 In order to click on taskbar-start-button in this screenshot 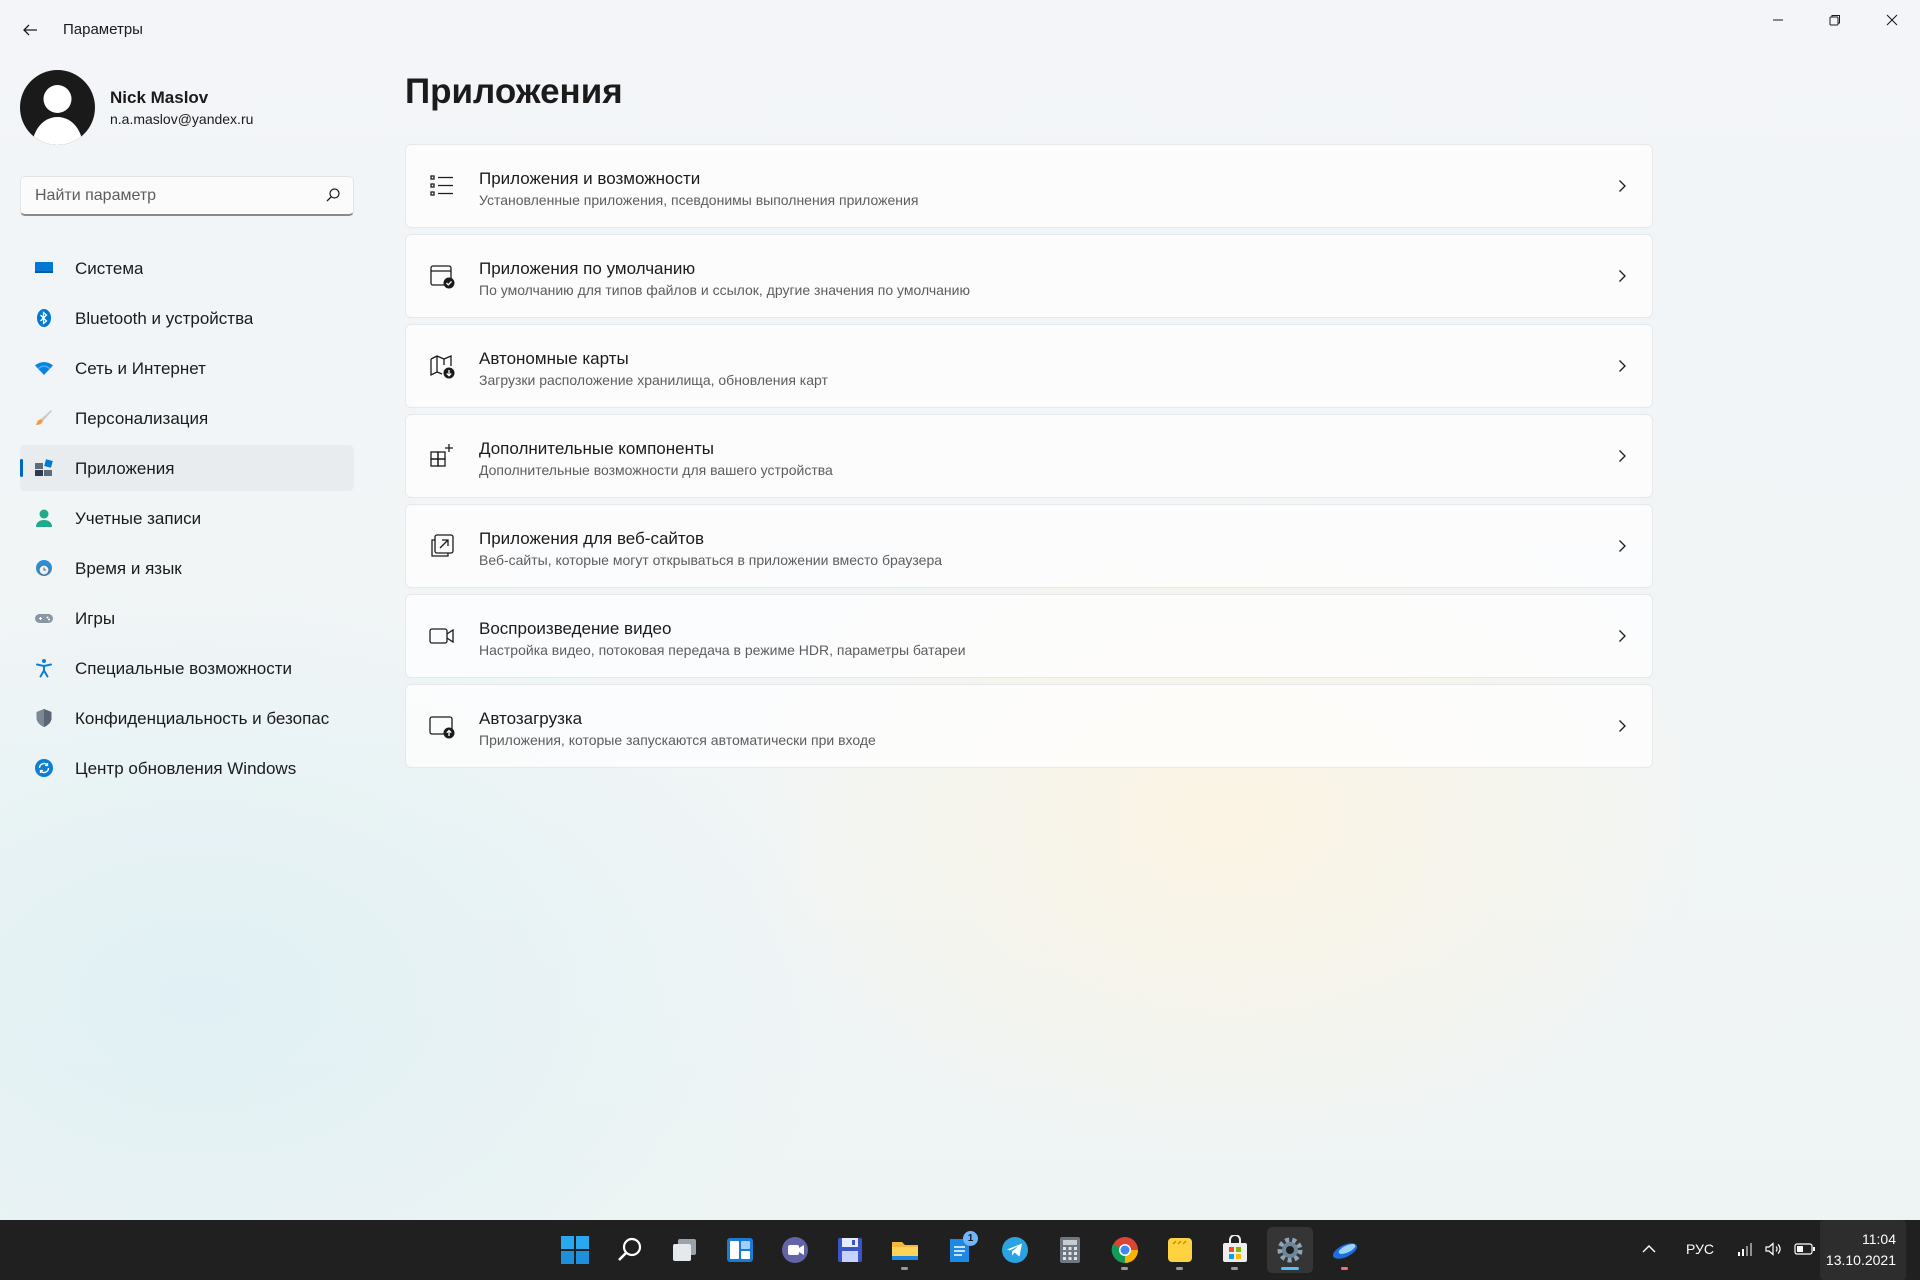, I will do `click(575, 1250)`.